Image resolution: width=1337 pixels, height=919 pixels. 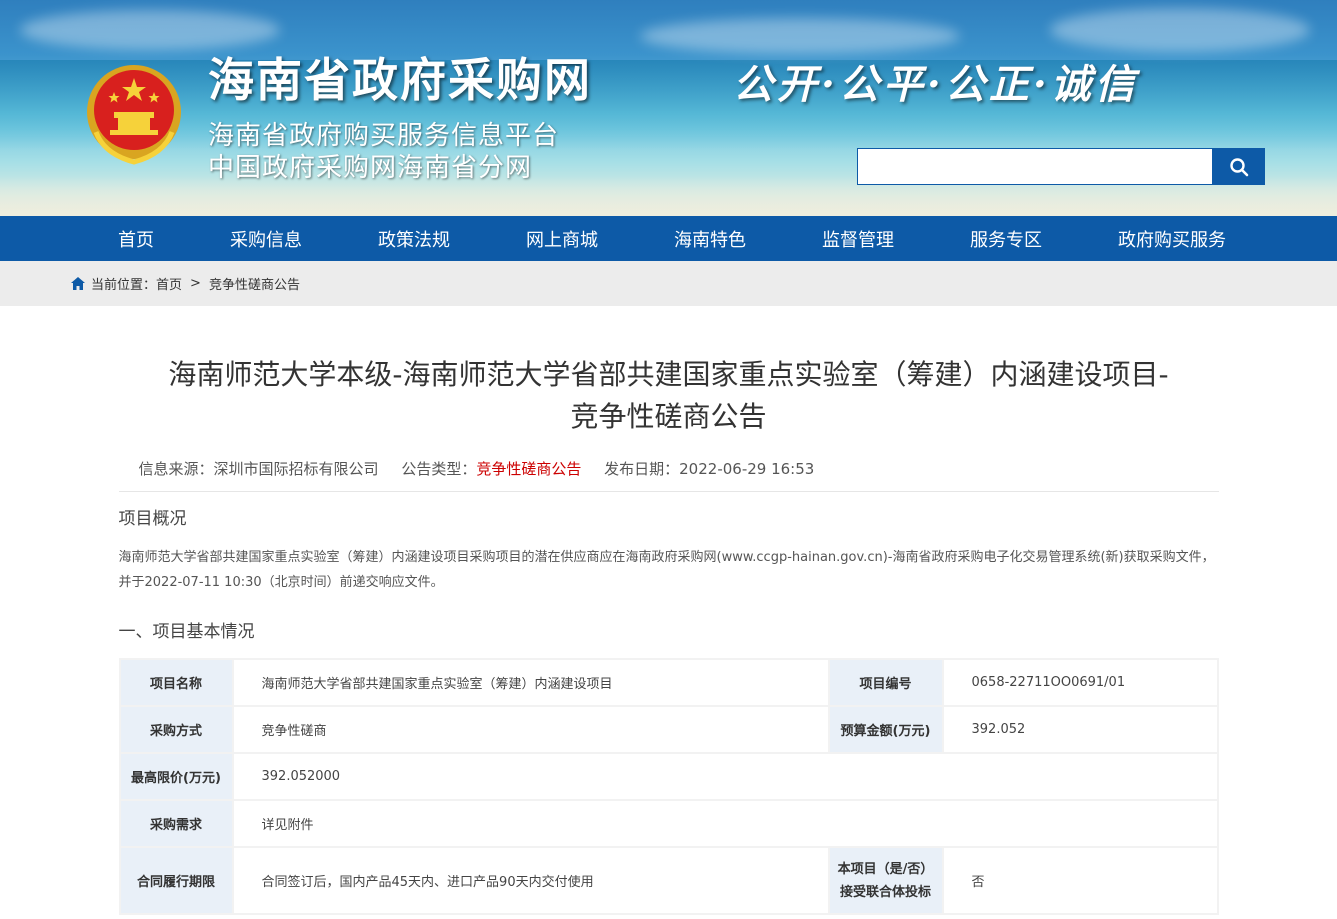 What do you see at coordinates (529, 469) in the screenshot?
I see `meta-type-value: 竞争性磋商公告` at bounding box center [529, 469].